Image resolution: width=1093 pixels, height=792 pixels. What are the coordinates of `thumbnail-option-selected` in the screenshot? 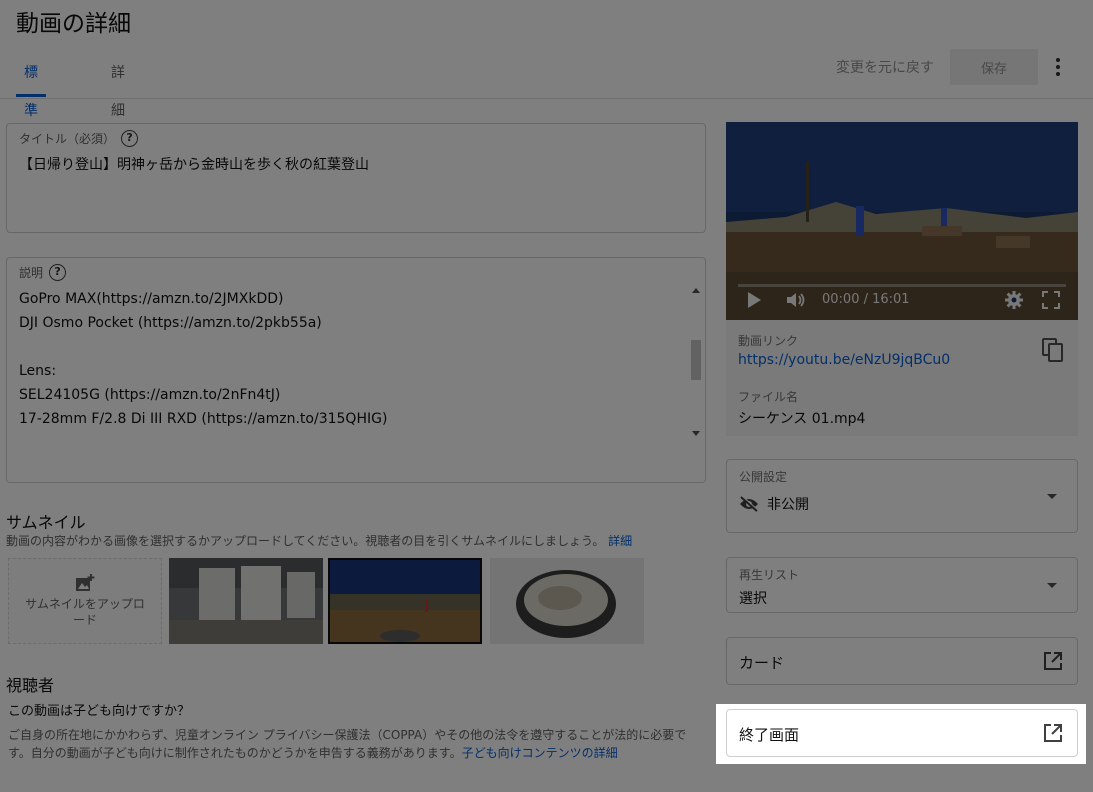 It's located at (405, 601).